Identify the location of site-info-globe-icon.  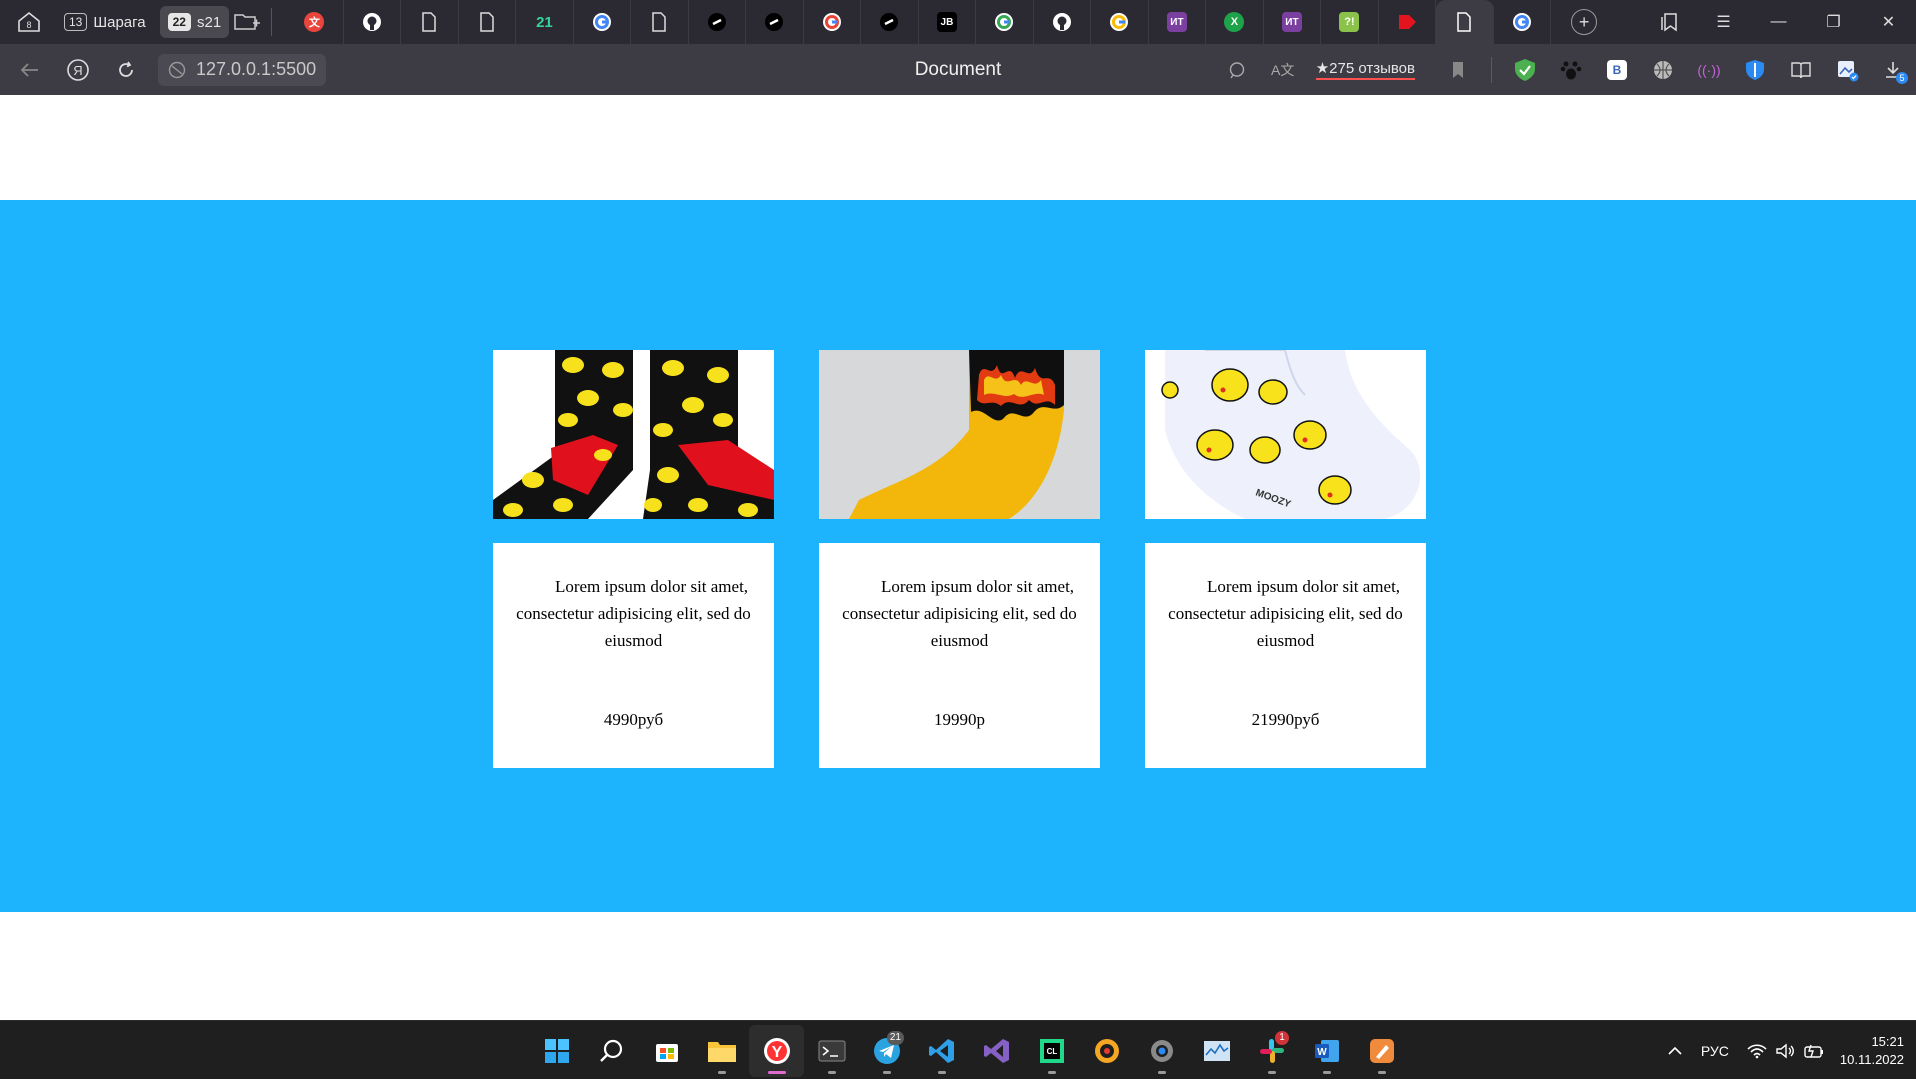
(177, 70).